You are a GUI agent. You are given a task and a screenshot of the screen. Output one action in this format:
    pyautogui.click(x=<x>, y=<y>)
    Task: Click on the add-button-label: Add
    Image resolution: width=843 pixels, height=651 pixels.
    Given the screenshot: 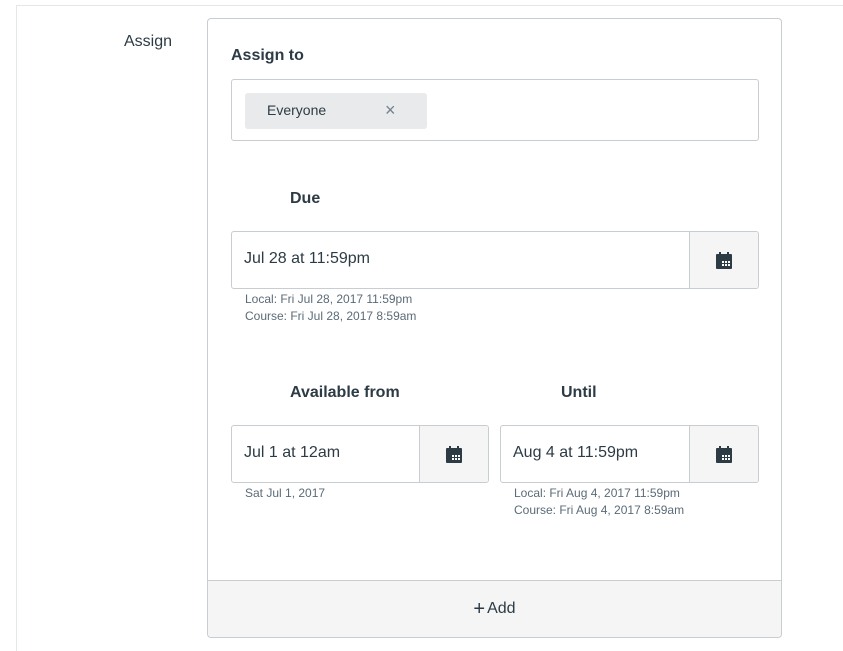 What is the action you would take?
    pyautogui.click(x=501, y=608)
    